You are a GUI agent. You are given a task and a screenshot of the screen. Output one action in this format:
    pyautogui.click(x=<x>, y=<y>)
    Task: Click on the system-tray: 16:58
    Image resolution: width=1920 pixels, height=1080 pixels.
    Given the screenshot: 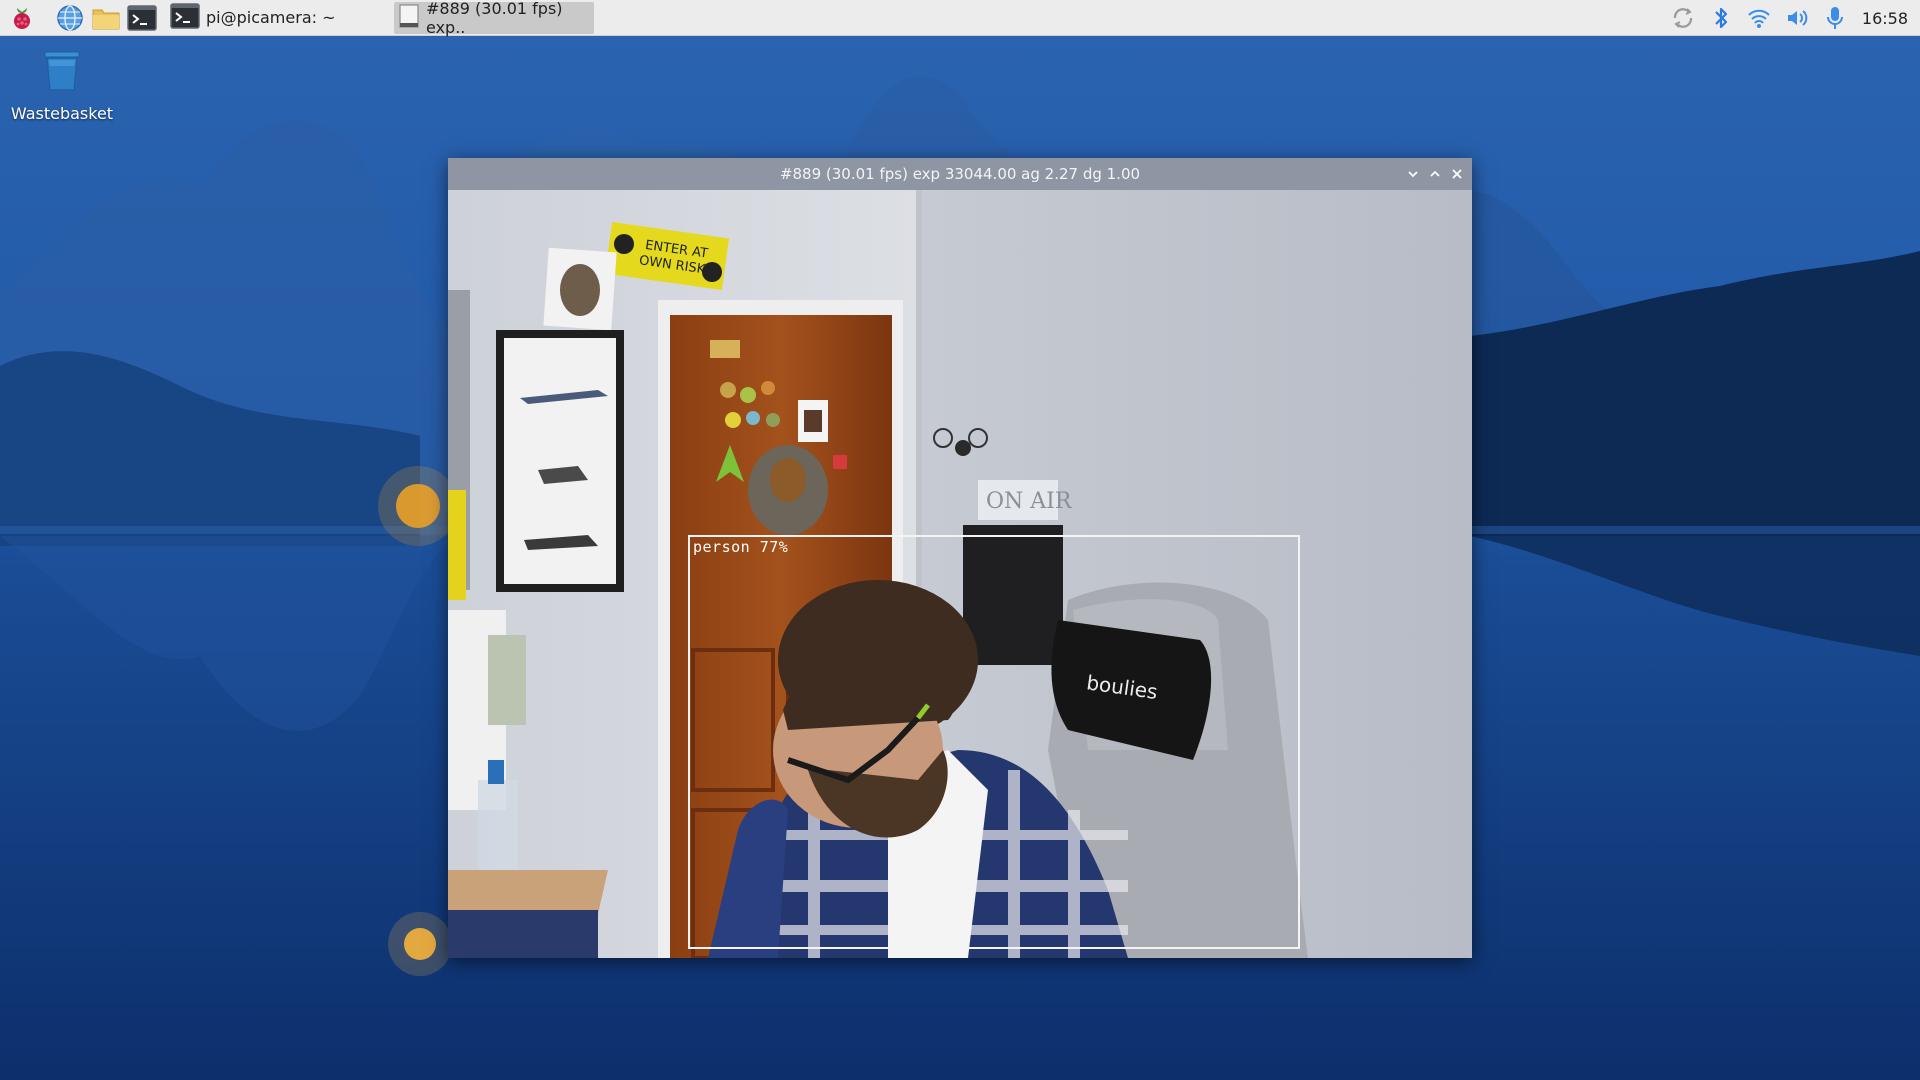 What is the action you would take?
    pyautogui.click(x=1792, y=18)
    